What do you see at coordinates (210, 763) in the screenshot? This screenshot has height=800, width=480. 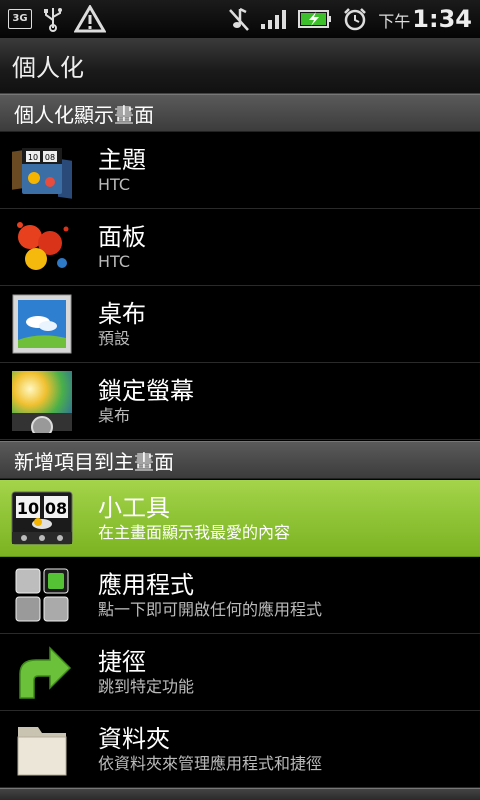 I see `item-subtitle: 依資料夾來管理應用程式和捷徑` at bounding box center [210, 763].